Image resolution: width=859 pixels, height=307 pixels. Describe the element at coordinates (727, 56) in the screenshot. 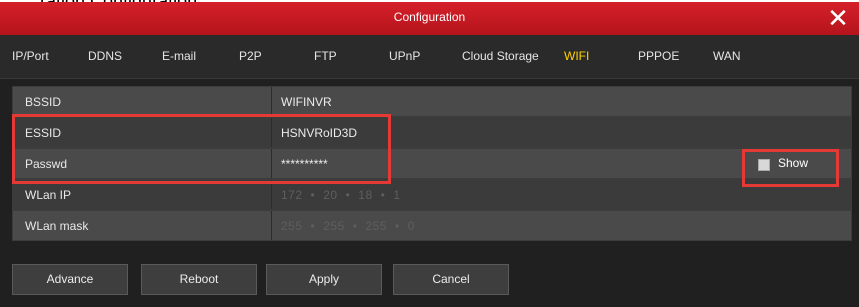

I see `tab-wan: WAN` at that location.